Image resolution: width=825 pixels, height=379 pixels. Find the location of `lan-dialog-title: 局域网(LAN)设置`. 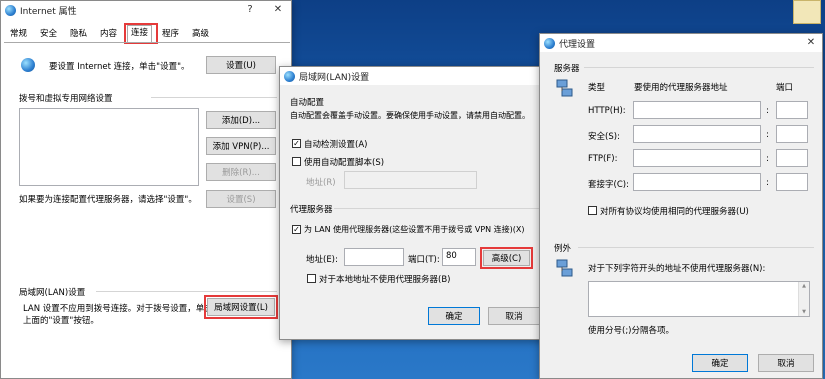

lan-dialog-title: 局域网(LAN)设置 is located at coordinates (334, 77).